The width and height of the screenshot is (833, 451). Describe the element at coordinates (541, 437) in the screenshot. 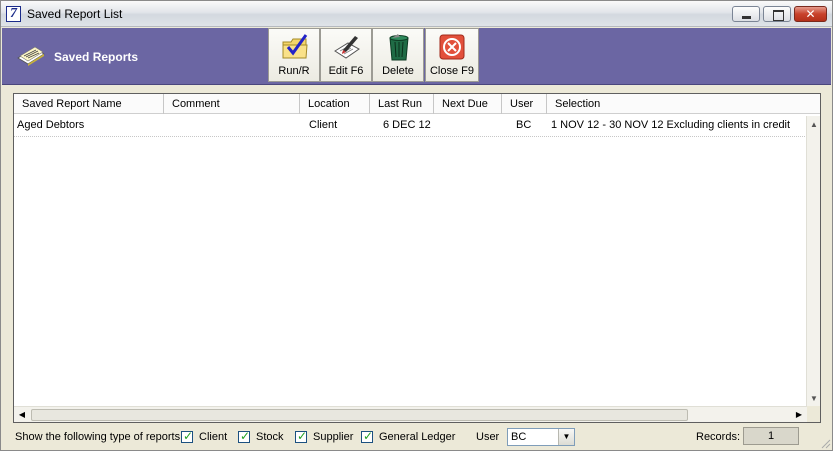

I see `user-select: BC ▼` at that location.